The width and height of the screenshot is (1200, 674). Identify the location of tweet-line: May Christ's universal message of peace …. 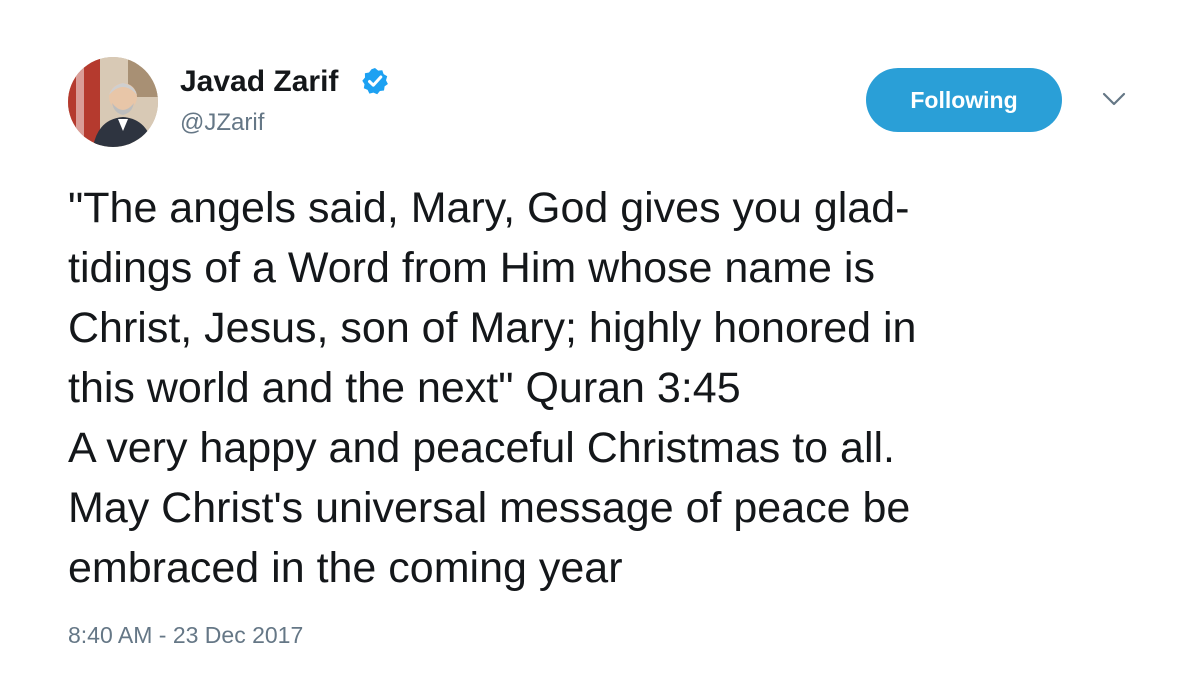
(489, 508).